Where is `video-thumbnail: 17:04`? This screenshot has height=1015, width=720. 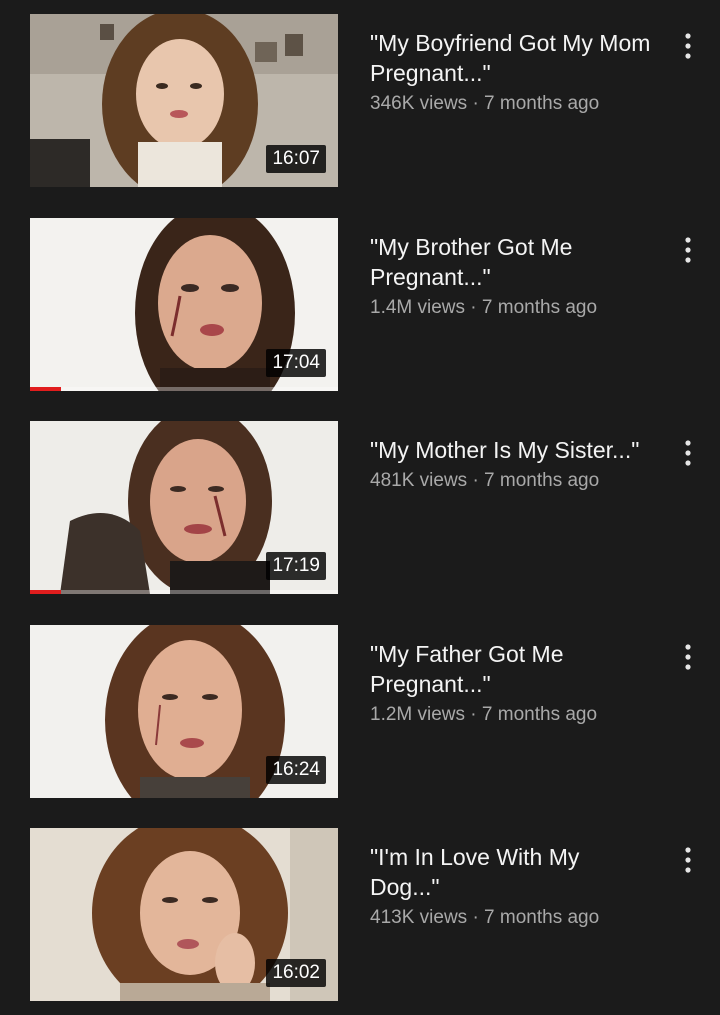
video-thumbnail: 17:04 is located at coordinates (184, 304).